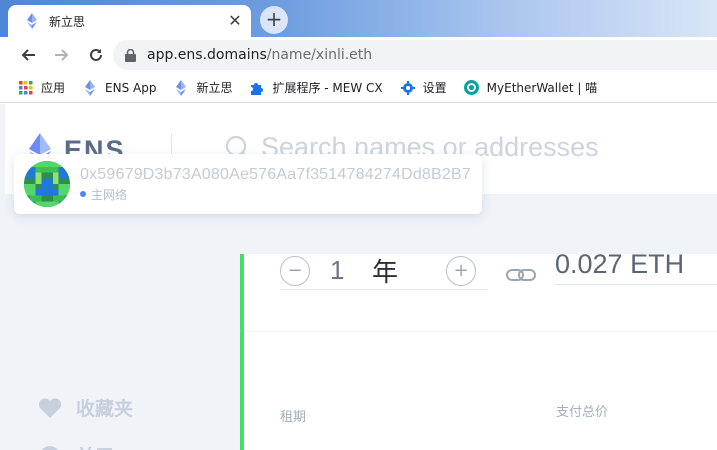 Image resolution: width=717 pixels, height=450 pixels. I want to click on sidebar-item-favorites: 收藏夹, so click(85, 407).